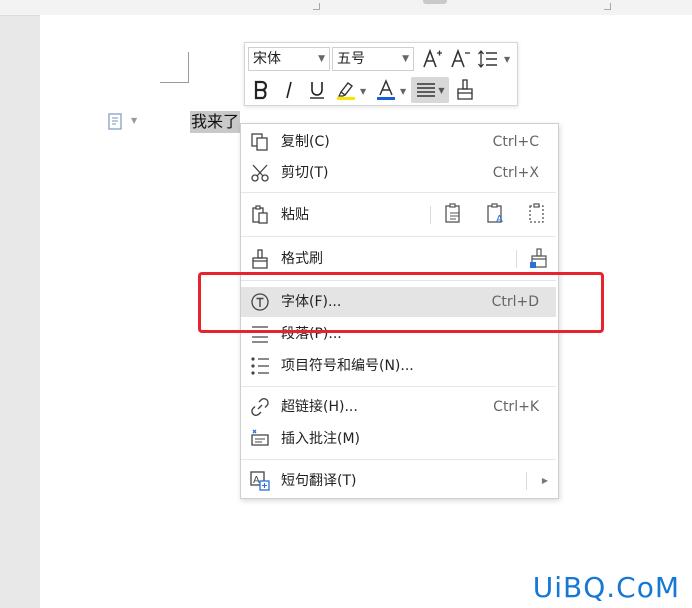 The height and width of the screenshot is (608, 692). Describe the element at coordinates (305, 142) in the screenshot. I see `menu-item-label: 复制(C)` at that location.